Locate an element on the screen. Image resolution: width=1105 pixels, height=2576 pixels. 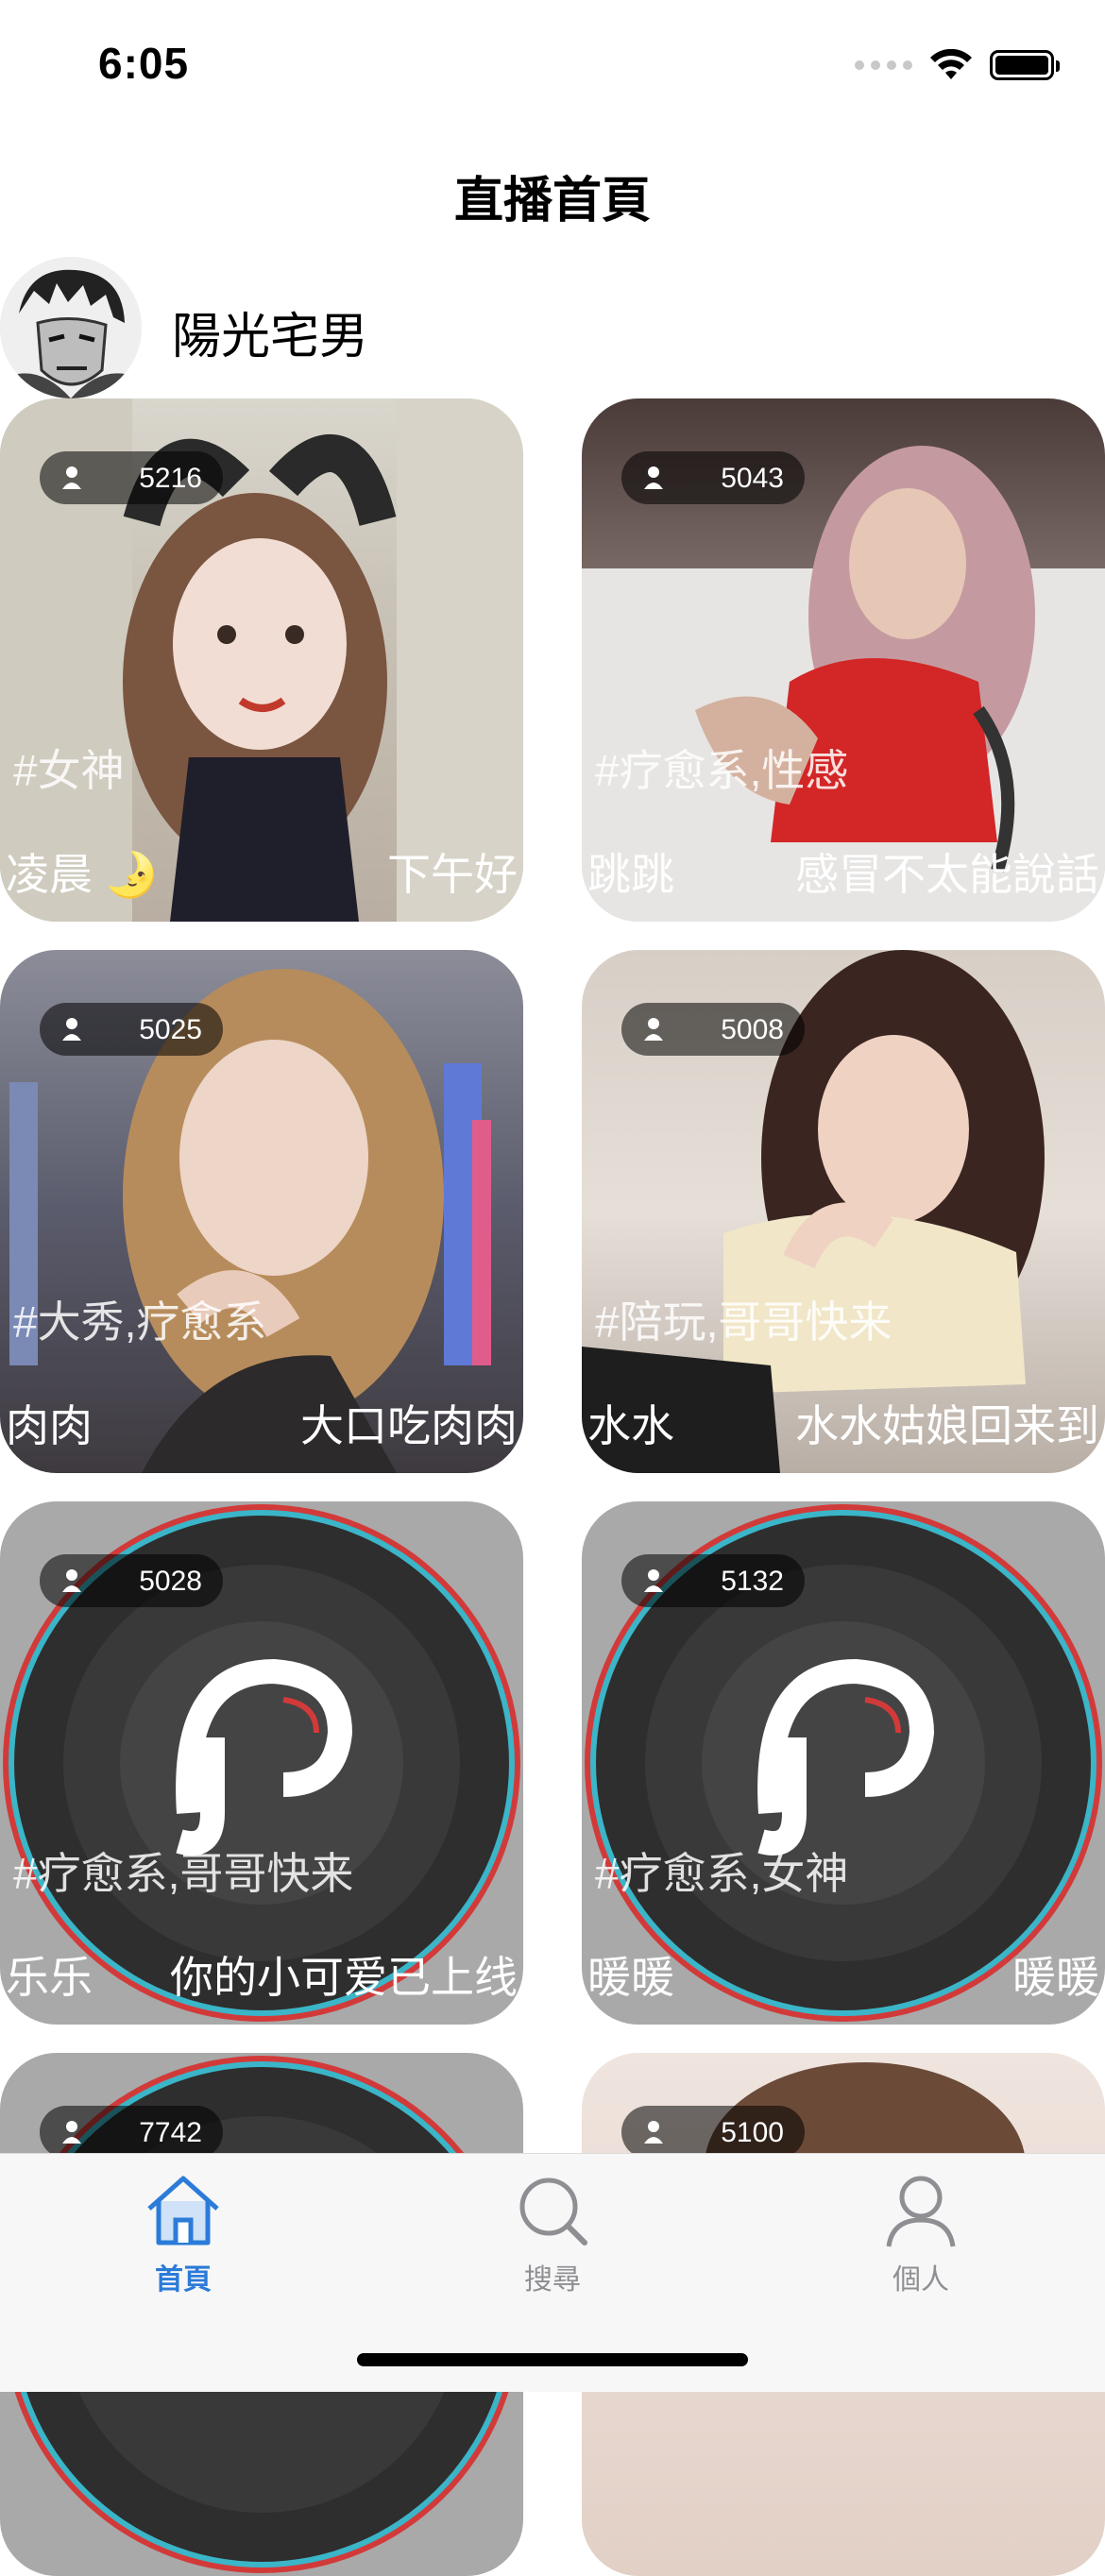
card-status: 大口吃肉肉 is located at coordinates (409, 1425).